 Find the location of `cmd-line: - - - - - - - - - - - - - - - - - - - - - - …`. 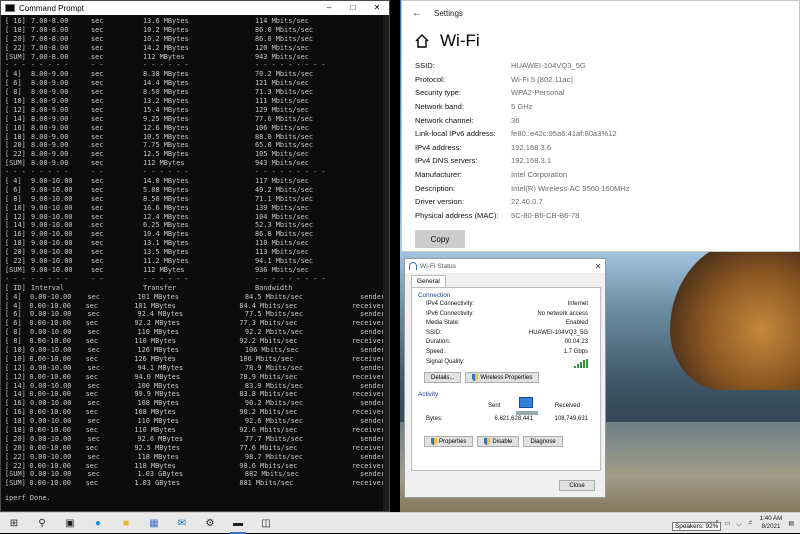

cmd-line: - - - - - - - - - - - - - - - - - - - - - - … is located at coordinates (195, 65).